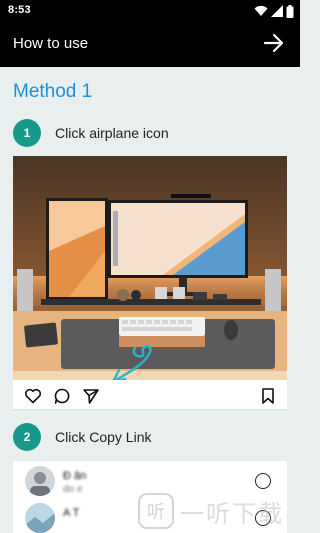 The image size is (320, 533). Describe the element at coordinates (19, 10) in the screenshot. I see `status-time: 8:53` at that location.